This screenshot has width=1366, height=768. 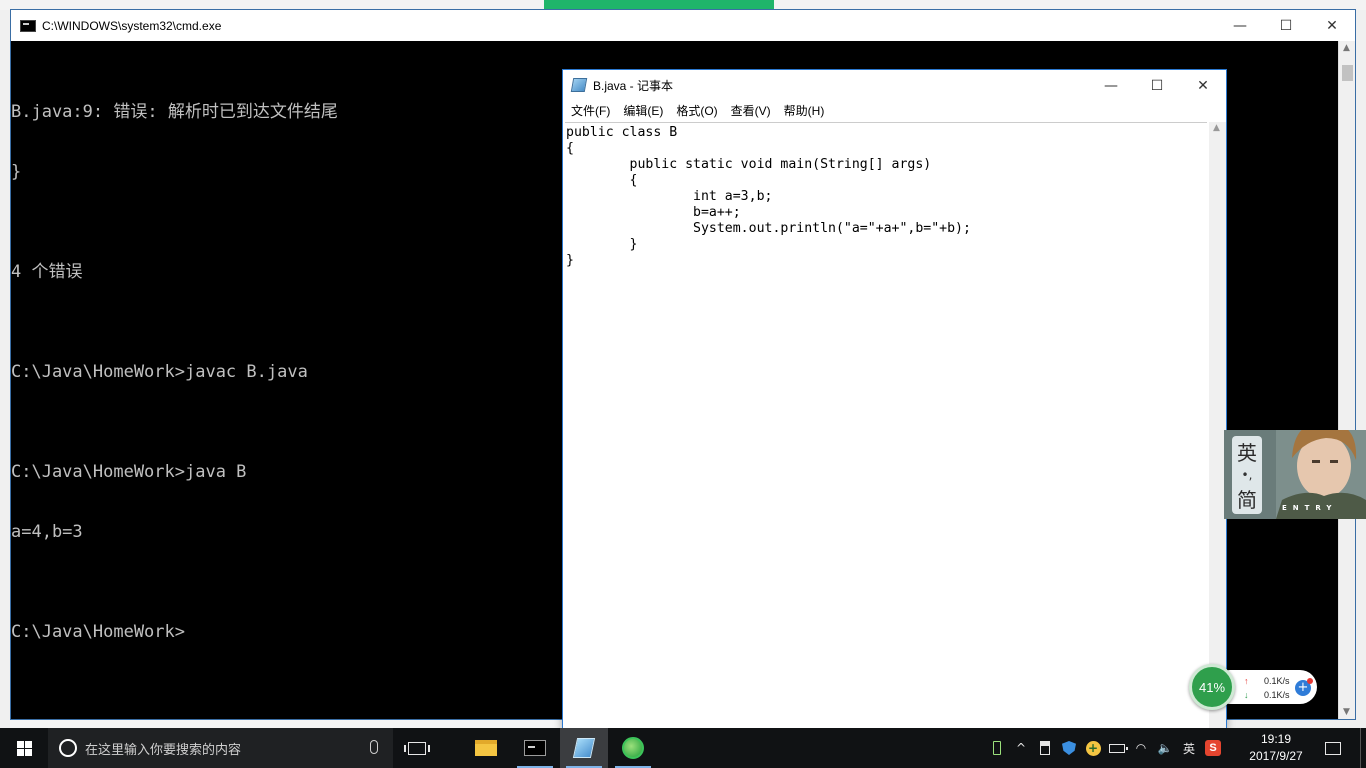 I want to click on notepad-titlebar: B.java - 记事本 — ☐ ✕, so click(x=894, y=85).